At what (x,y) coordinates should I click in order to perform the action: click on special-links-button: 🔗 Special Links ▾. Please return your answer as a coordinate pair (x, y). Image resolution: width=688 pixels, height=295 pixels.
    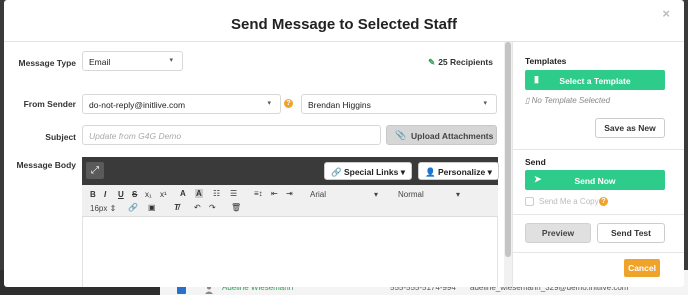
    Looking at the image, I should click on (368, 171).